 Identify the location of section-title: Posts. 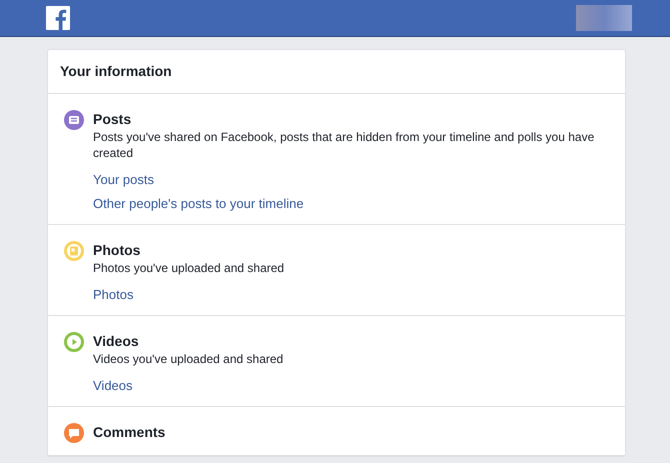
(112, 119).